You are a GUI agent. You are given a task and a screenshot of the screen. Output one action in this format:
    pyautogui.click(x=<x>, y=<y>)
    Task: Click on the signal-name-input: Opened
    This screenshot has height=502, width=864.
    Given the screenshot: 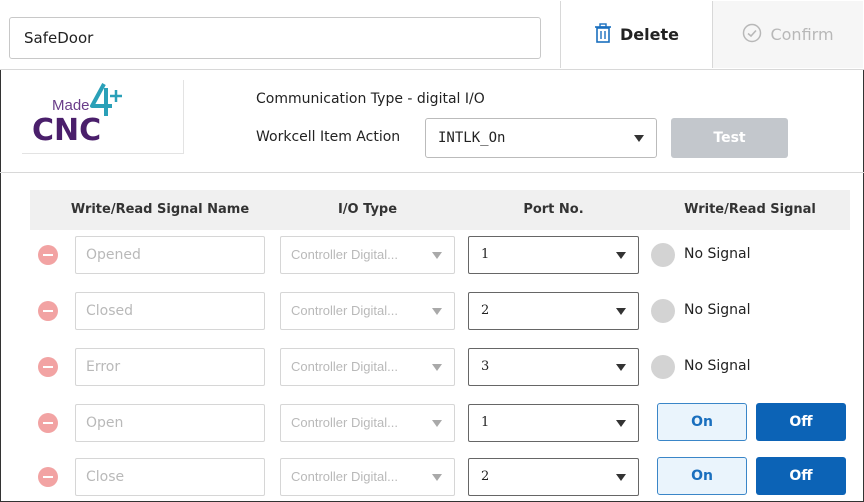 What is the action you would take?
    pyautogui.click(x=170, y=255)
    